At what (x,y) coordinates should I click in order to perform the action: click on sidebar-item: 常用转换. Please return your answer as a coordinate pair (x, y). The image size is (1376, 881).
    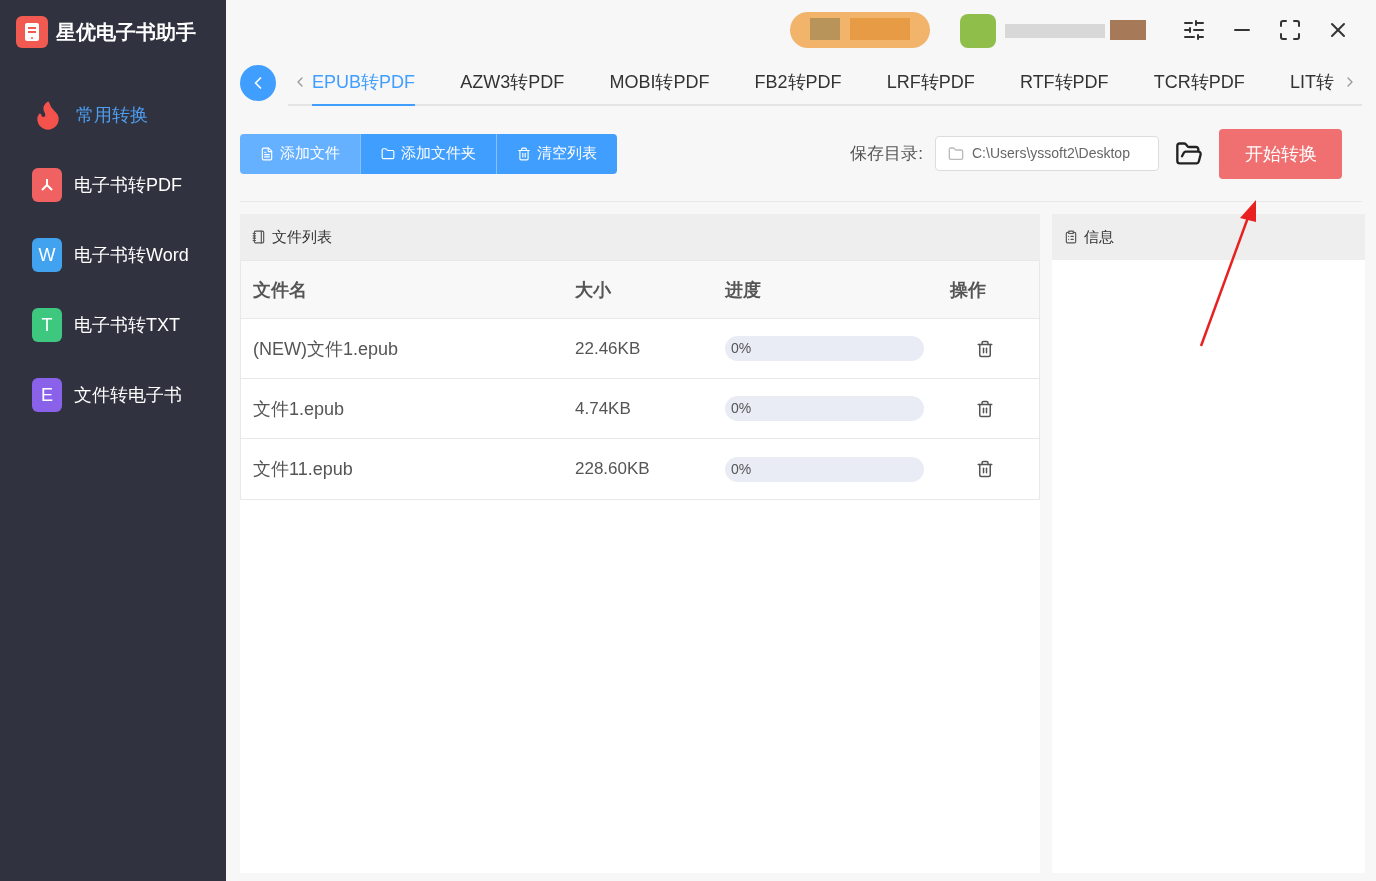
    Looking at the image, I should click on (113, 115).